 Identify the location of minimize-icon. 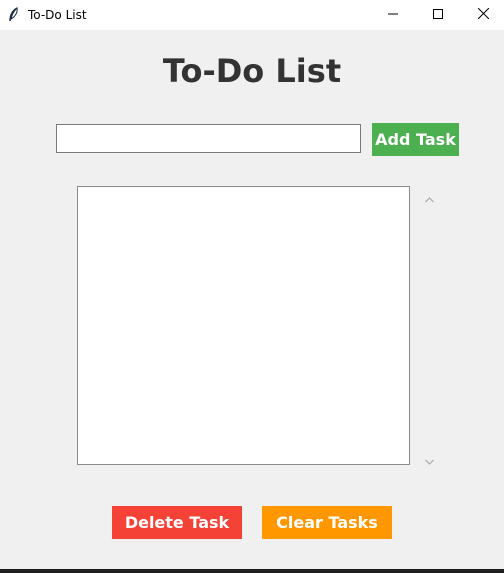
(393, 15).